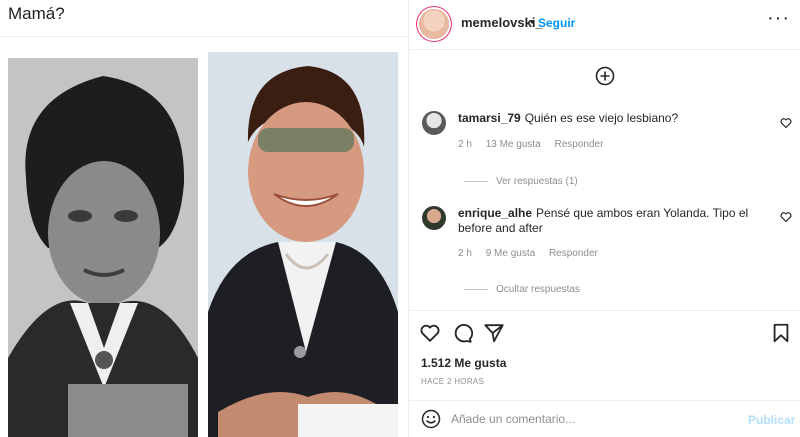 Image resolution: width=800 pixels, height=437 pixels. What do you see at coordinates (605, 76) in the screenshot?
I see `plus-circle-icon` at bounding box center [605, 76].